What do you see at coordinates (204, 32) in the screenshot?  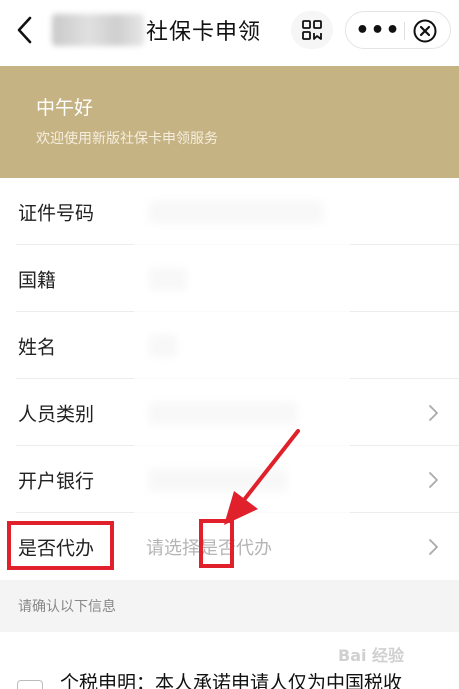 I see `page-title: 社保卡申领` at bounding box center [204, 32].